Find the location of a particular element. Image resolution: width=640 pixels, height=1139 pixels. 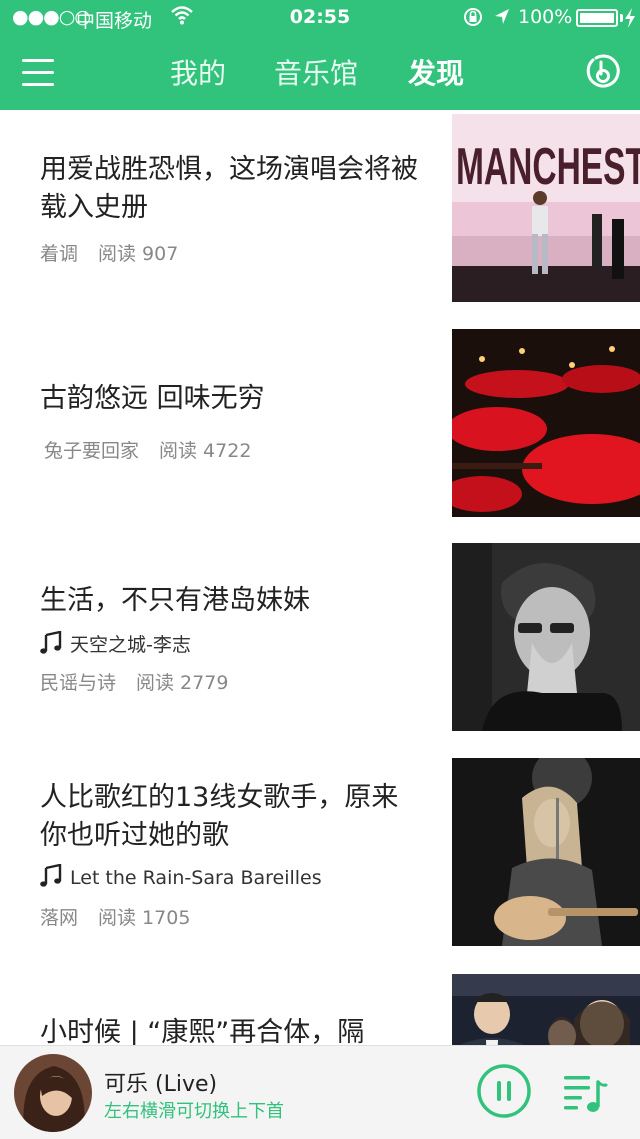

battery-level-fill is located at coordinates (597, 18).